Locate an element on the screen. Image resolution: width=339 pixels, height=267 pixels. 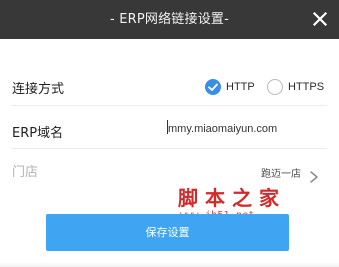
radio-https: HTTPS is located at coordinates (295, 87).